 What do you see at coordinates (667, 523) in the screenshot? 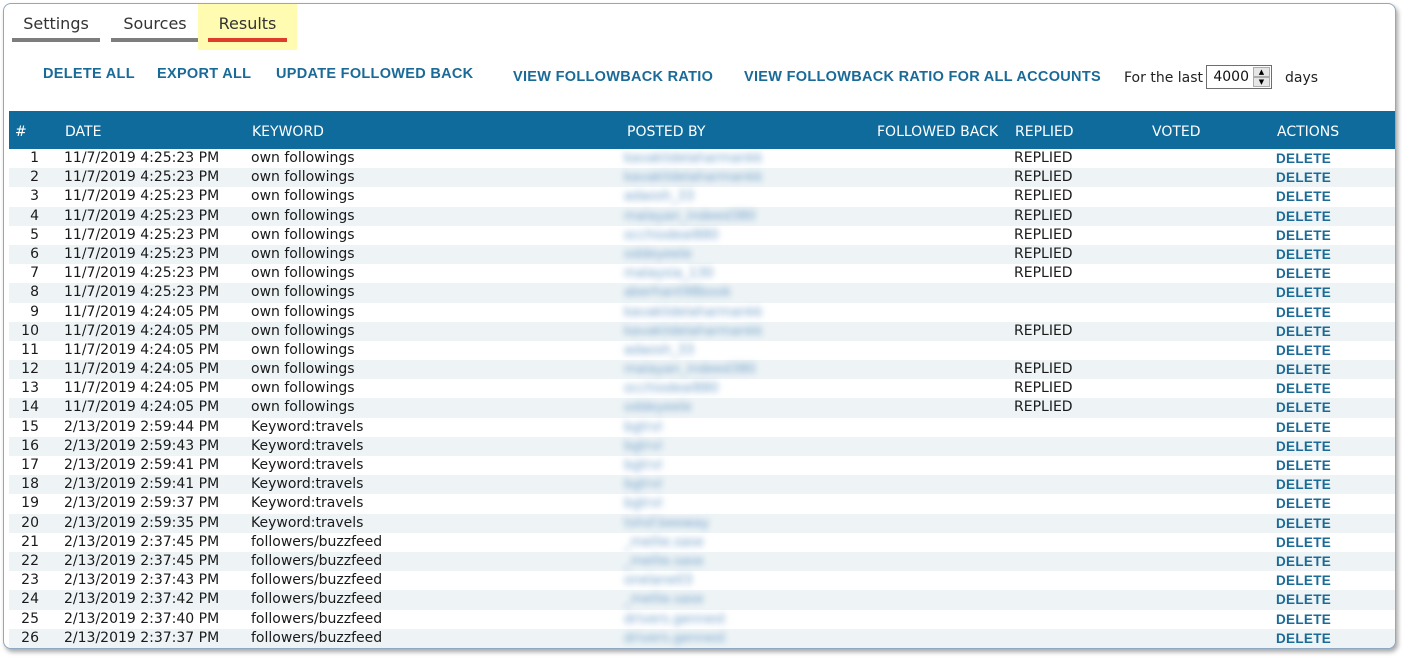
I see `row-posted-by: tshsf.beeway` at bounding box center [667, 523].